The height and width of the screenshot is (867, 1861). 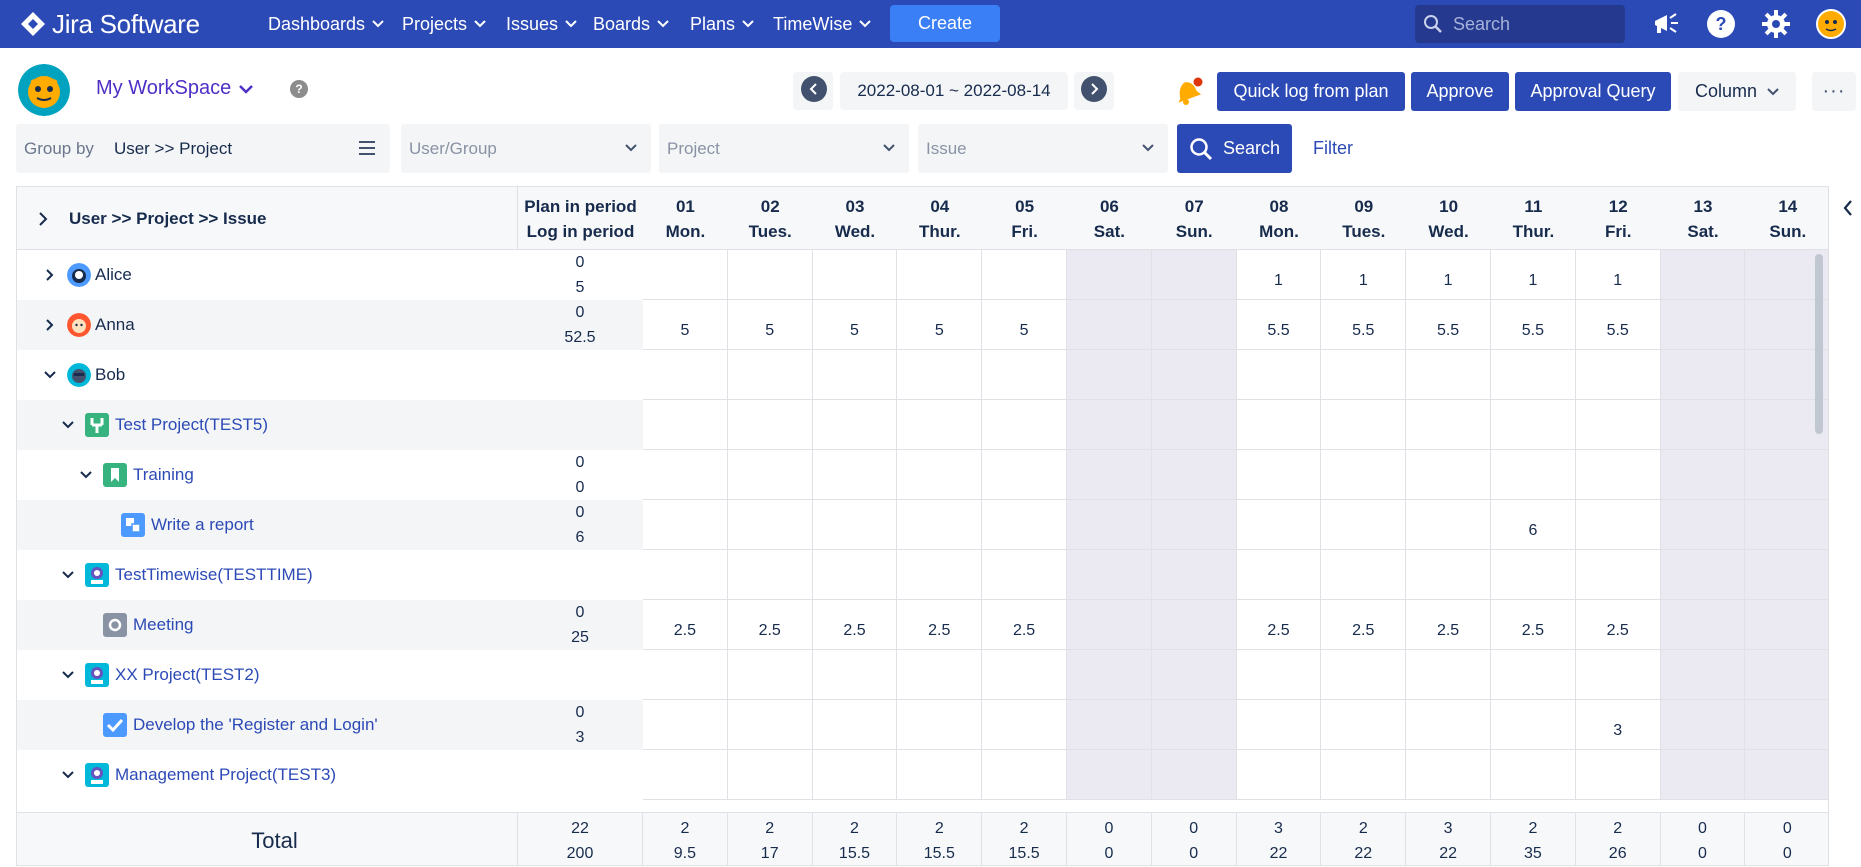 What do you see at coordinates (1593, 91) in the screenshot?
I see `approval-query-button: Approval Query` at bounding box center [1593, 91].